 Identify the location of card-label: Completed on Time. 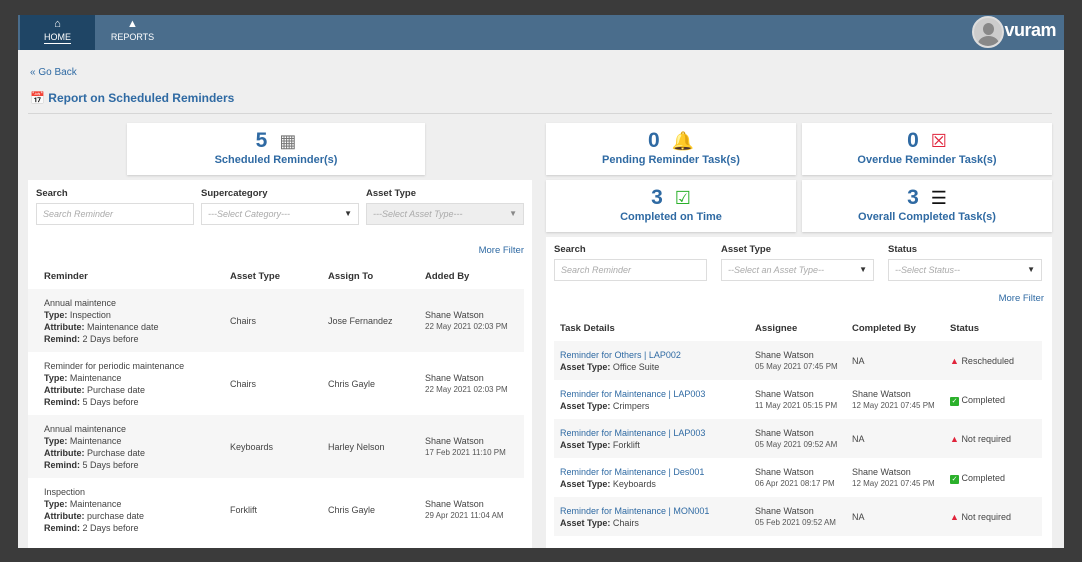
(671, 217).